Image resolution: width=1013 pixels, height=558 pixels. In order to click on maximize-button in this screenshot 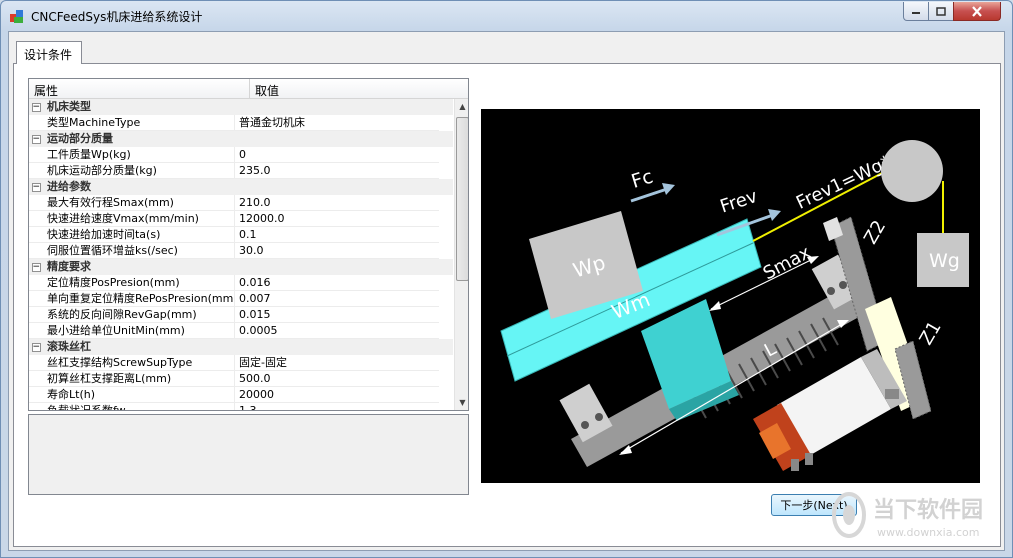, I will do `click(941, 11)`.